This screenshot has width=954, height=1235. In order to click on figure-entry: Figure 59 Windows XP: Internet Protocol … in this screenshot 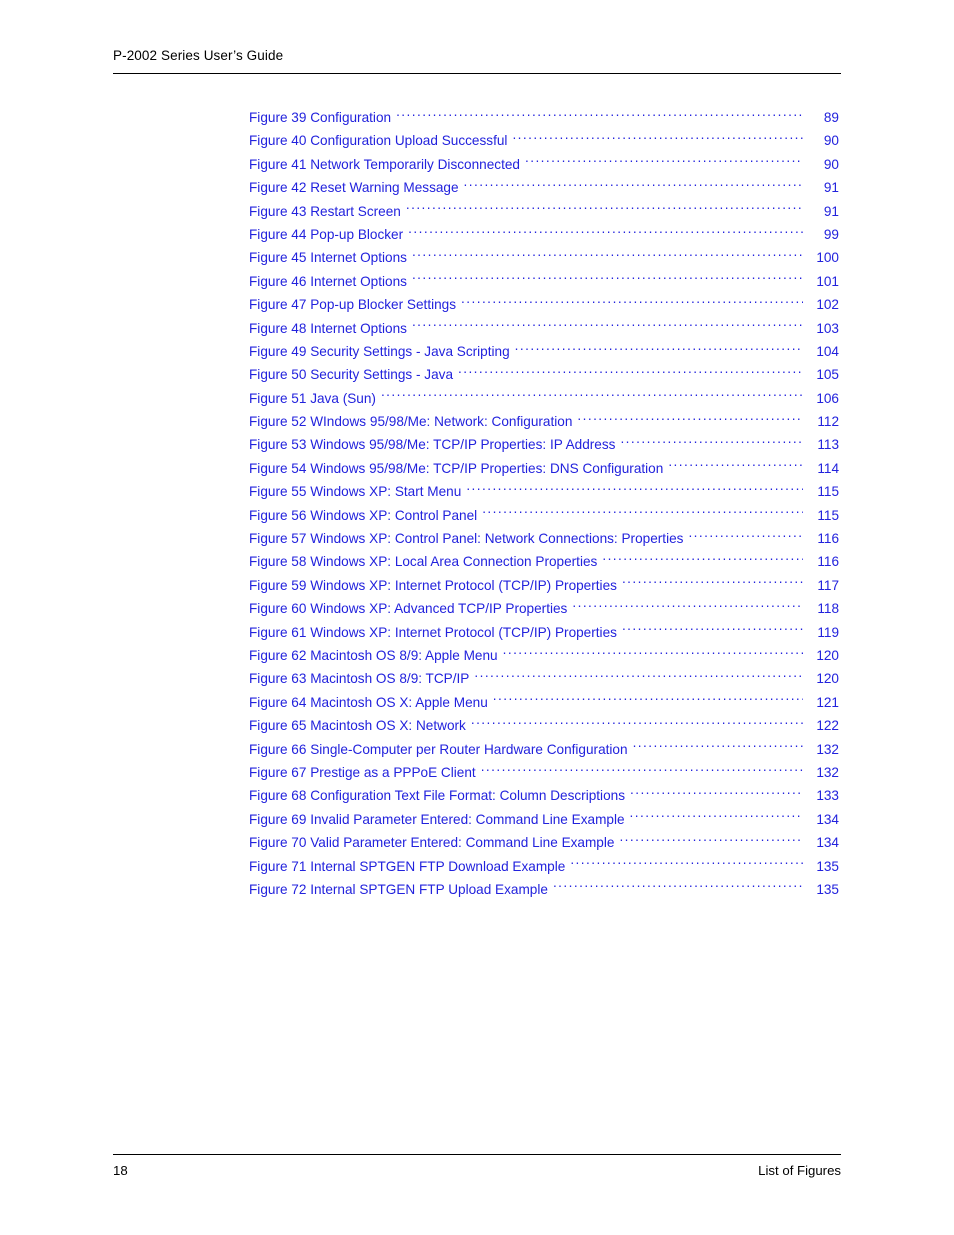, I will do `click(544, 585)`.